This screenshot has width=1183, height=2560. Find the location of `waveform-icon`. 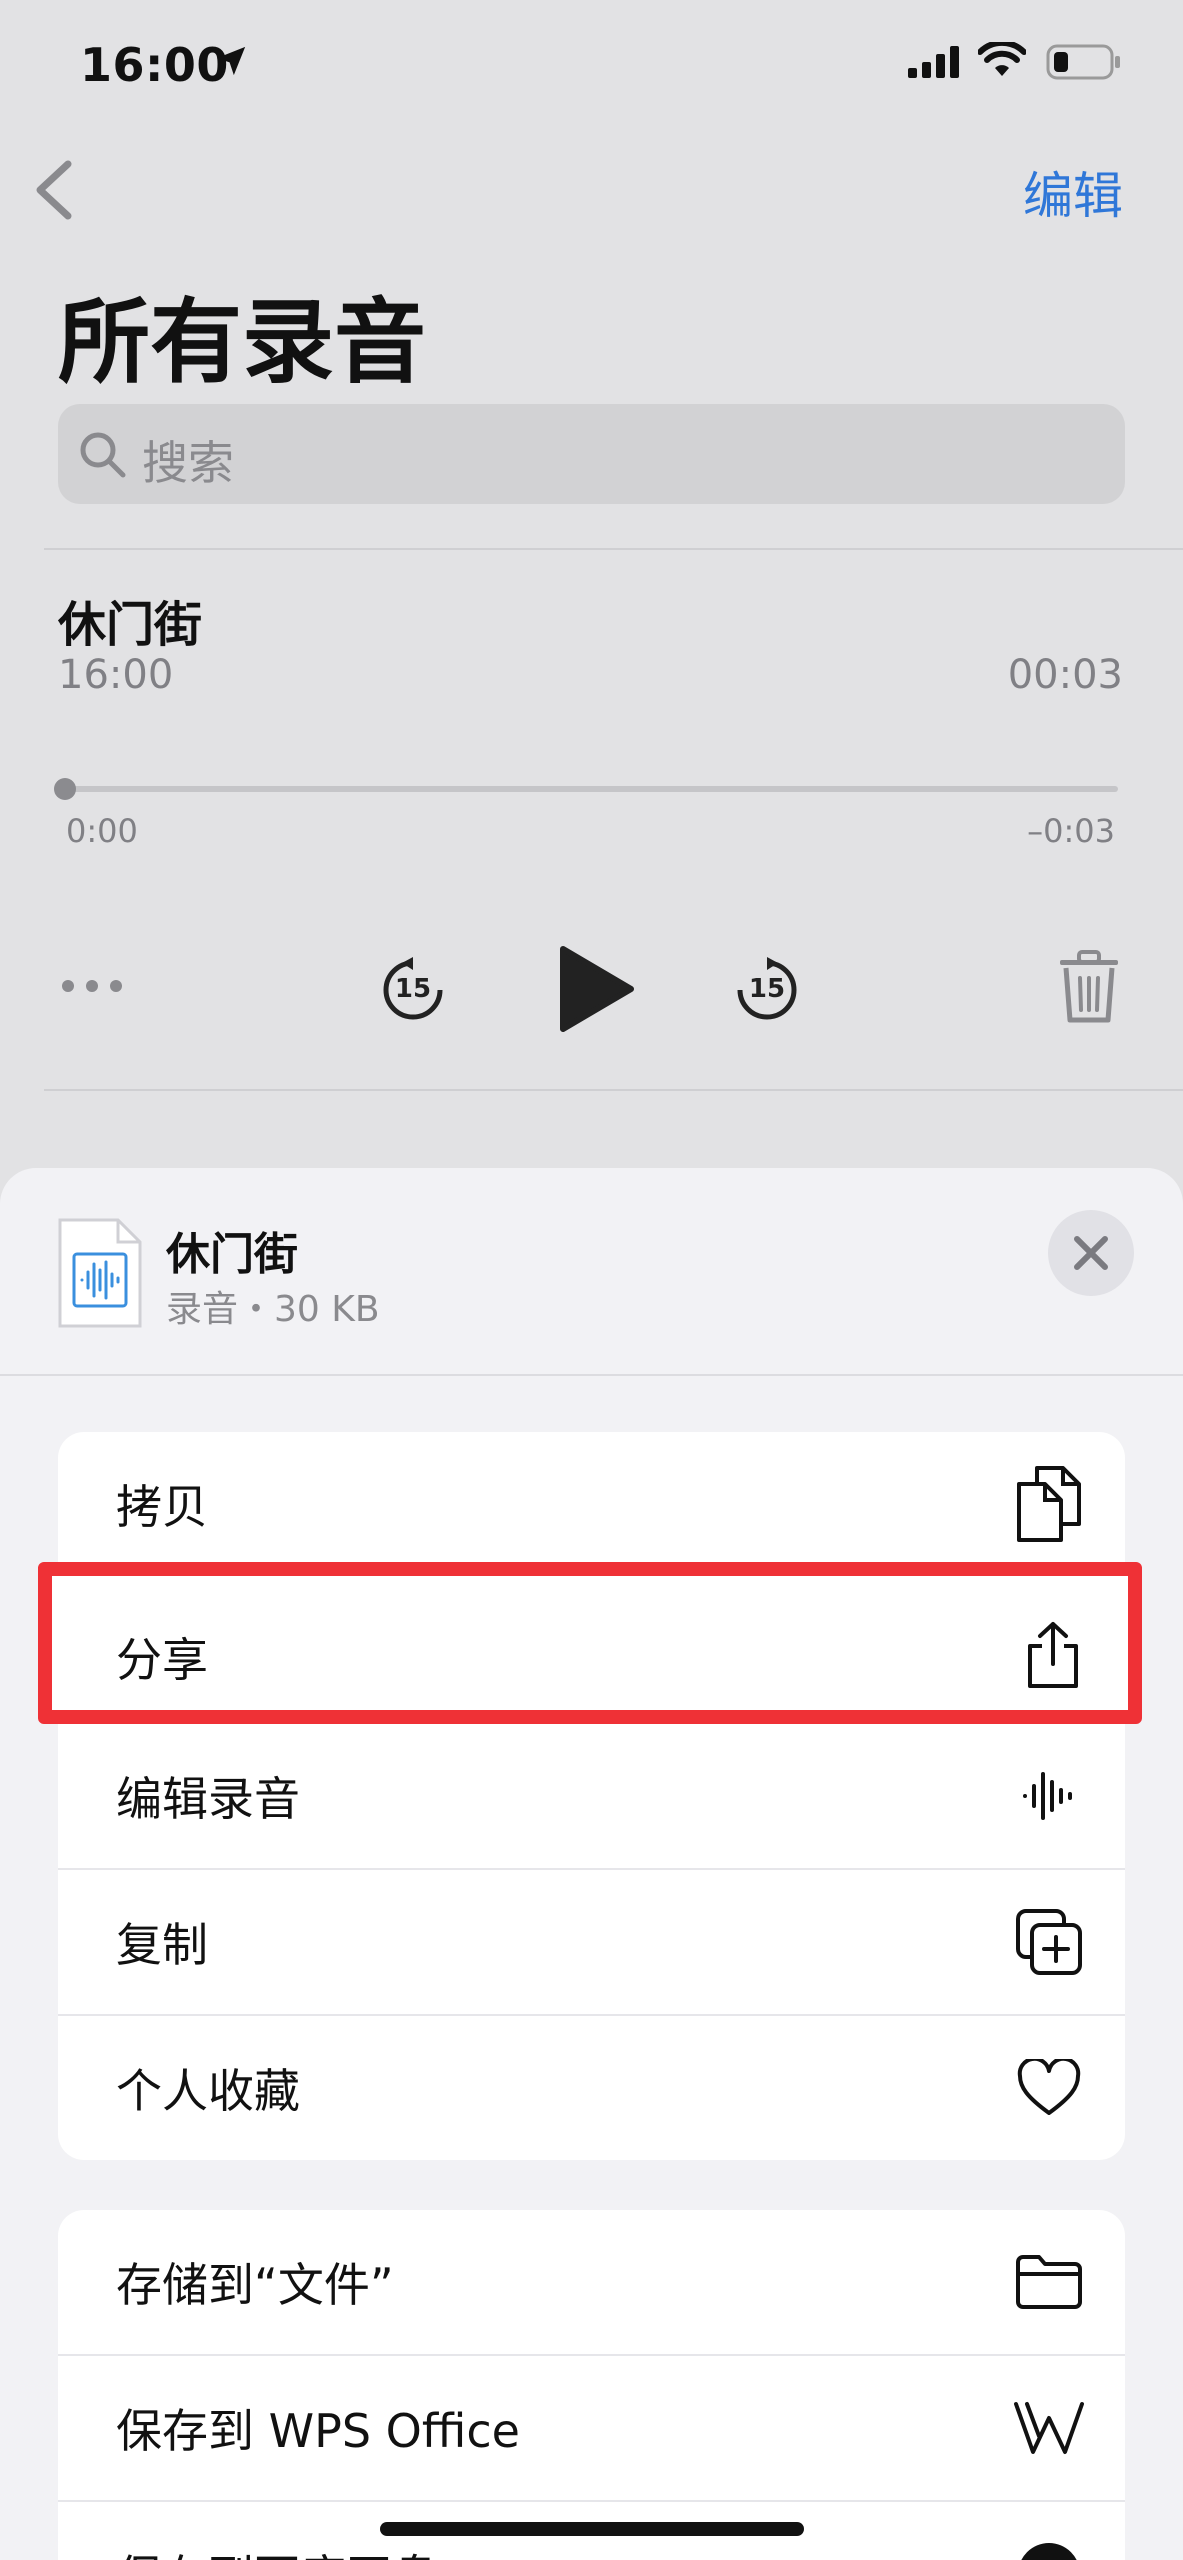

waveform-icon is located at coordinates (1049, 1796).